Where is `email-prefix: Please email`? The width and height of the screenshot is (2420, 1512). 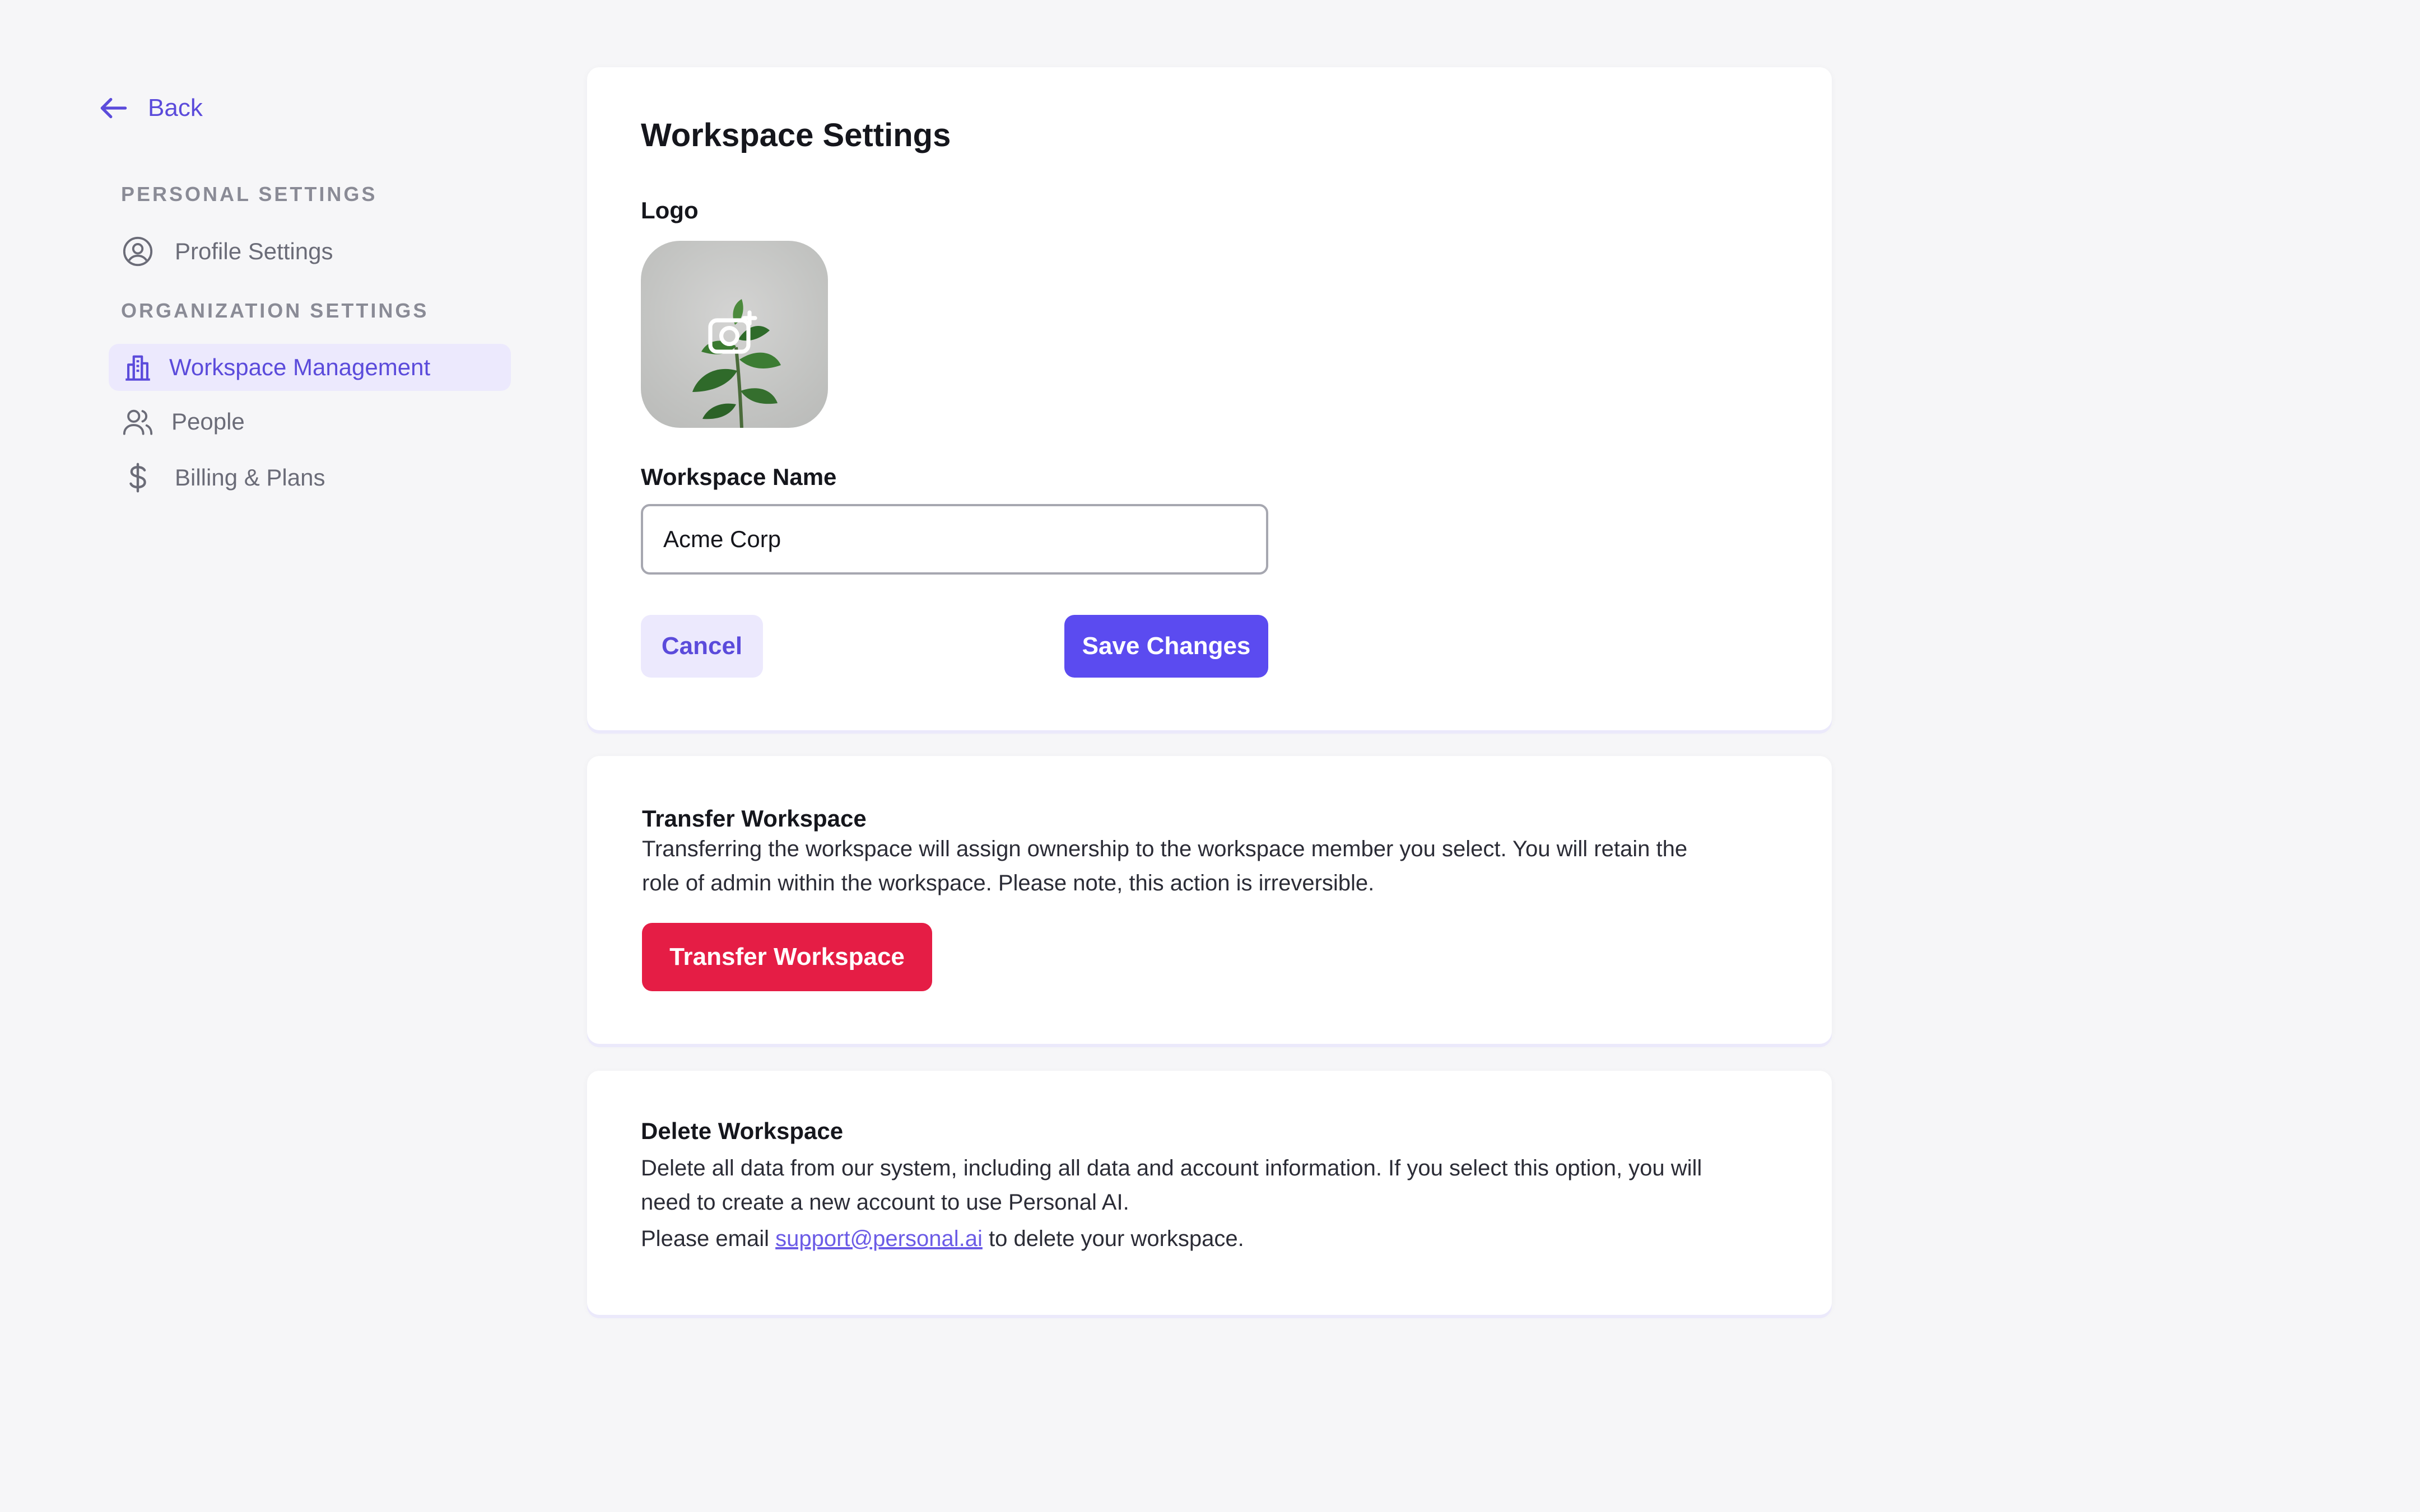
email-prefix: Please email is located at coordinates (706, 1239).